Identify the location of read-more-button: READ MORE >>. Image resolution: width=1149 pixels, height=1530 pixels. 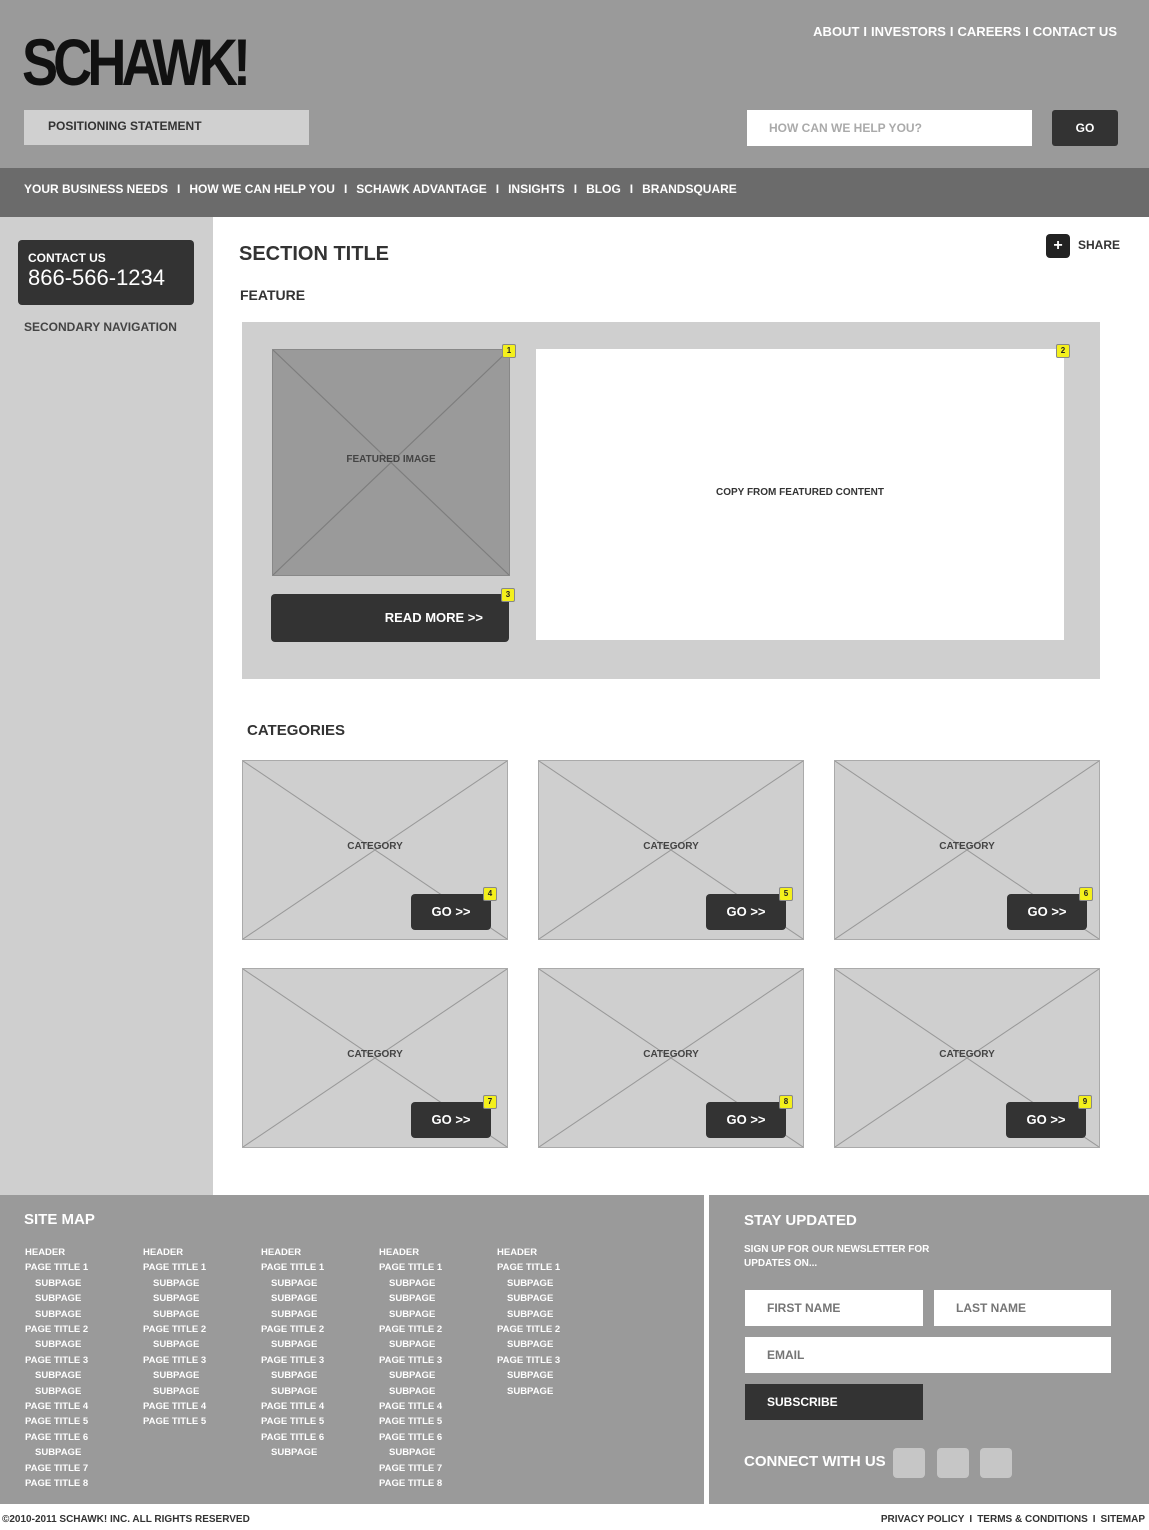
(390, 618).